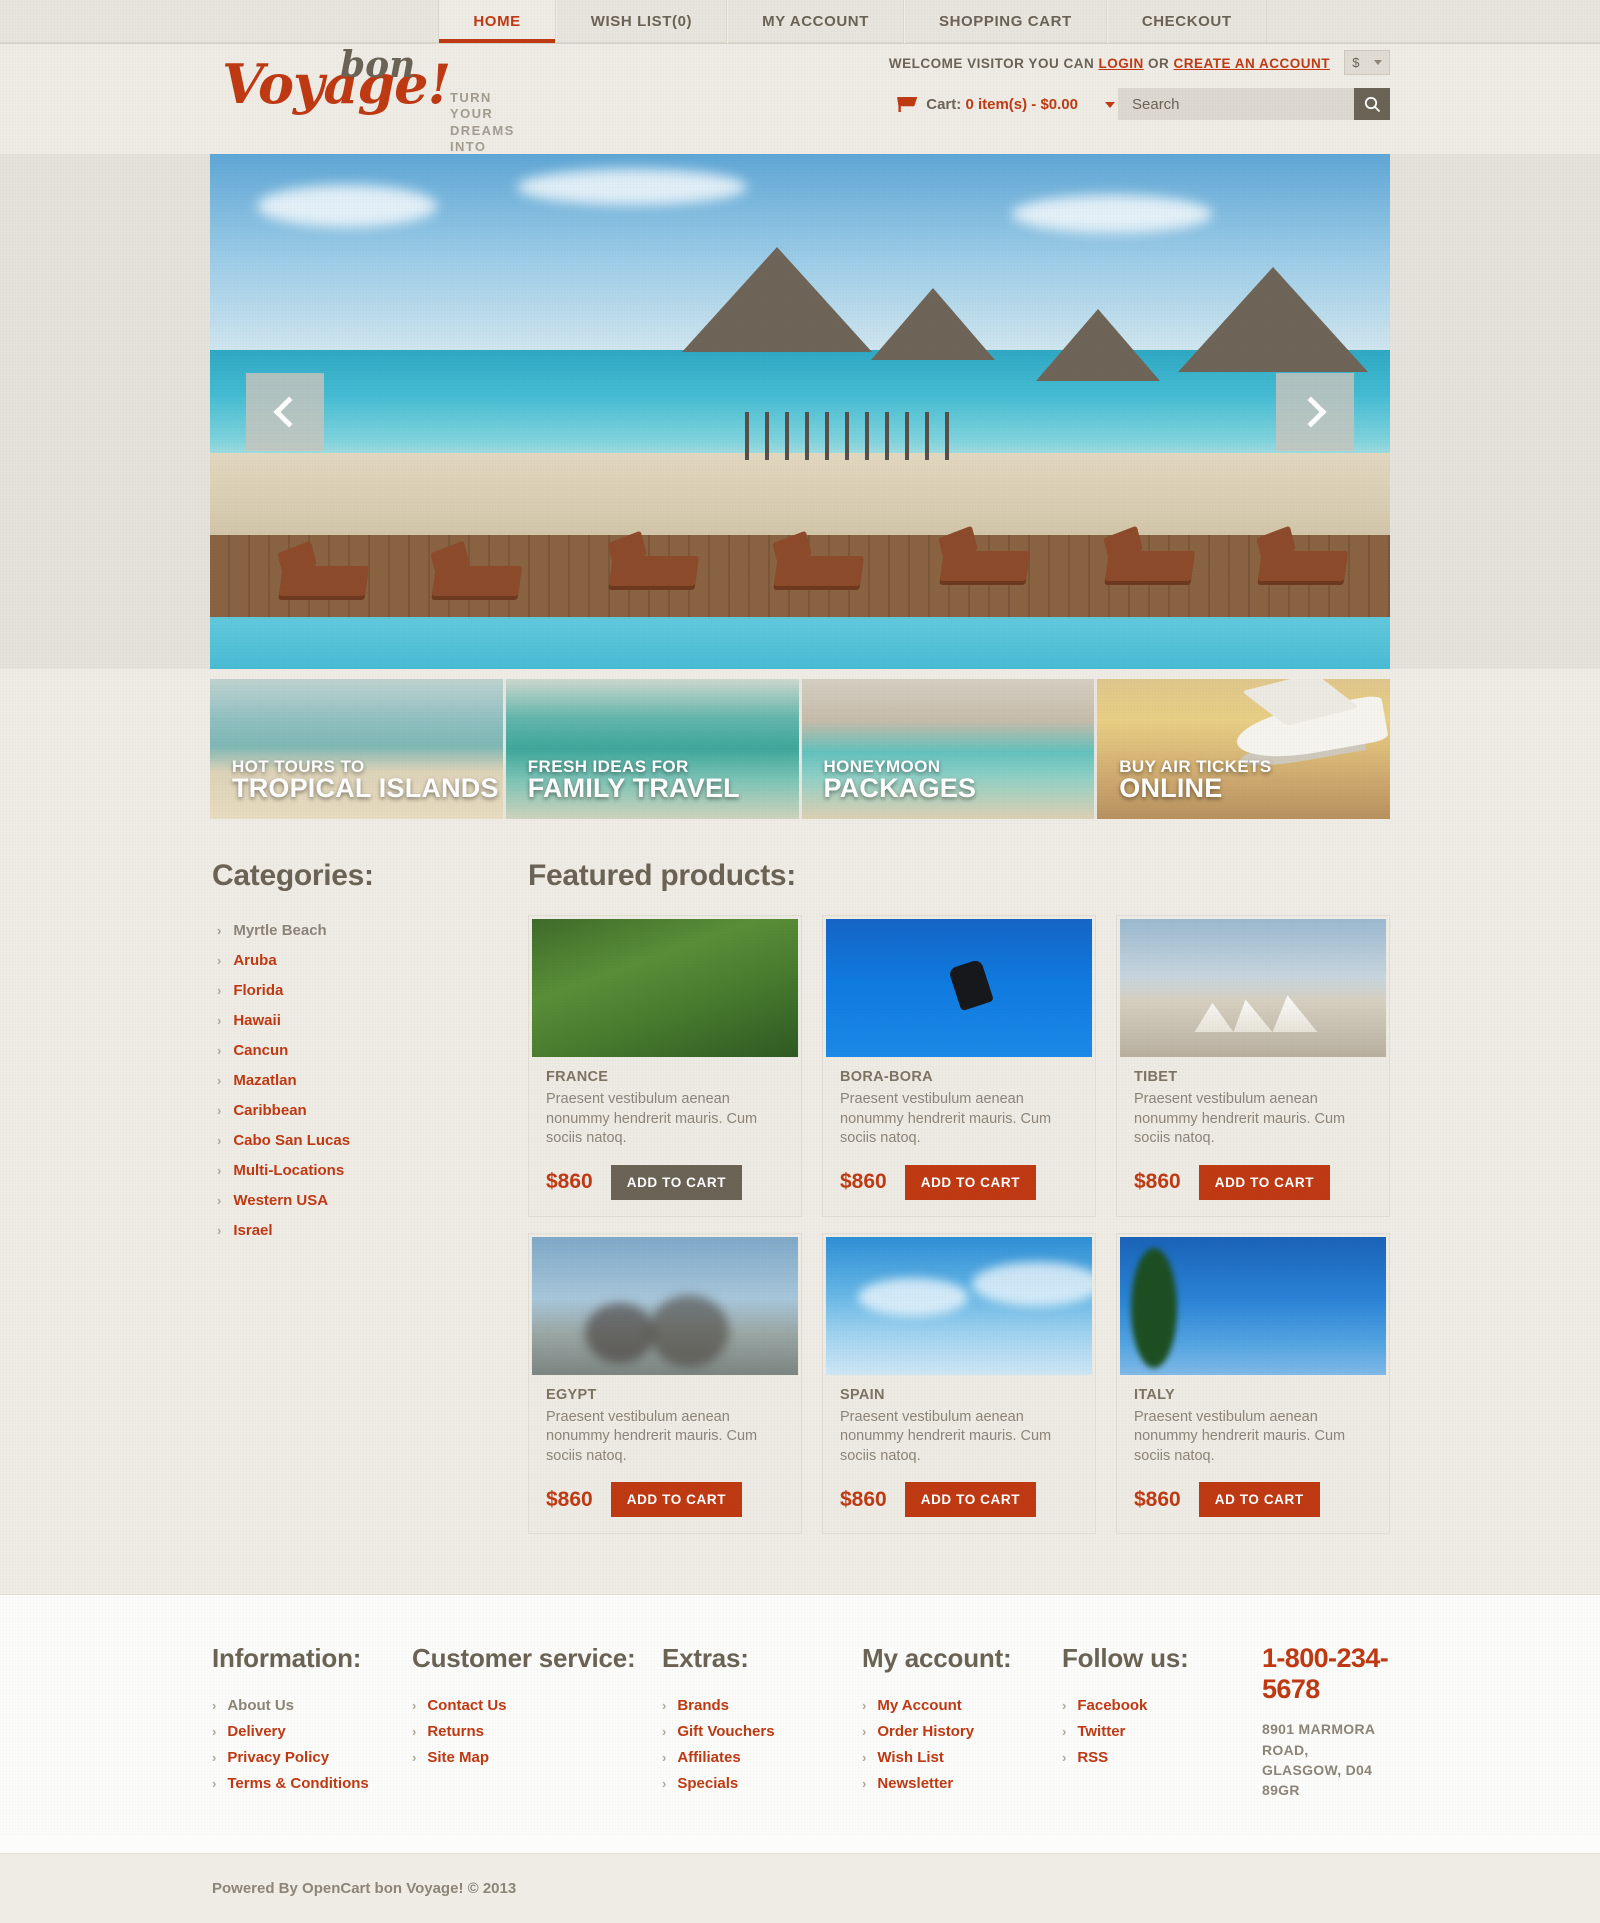 The width and height of the screenshot is (1600, 1923). I want to click on category-item: › Cancun, so click(361, 1050).